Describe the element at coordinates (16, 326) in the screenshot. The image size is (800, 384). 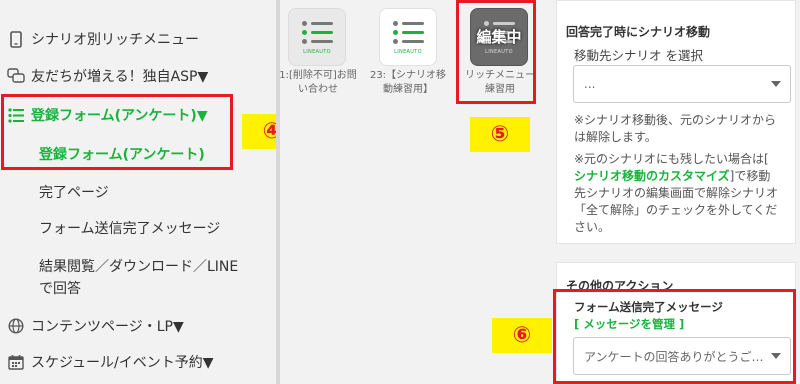
I see `globe-icon` at that location.